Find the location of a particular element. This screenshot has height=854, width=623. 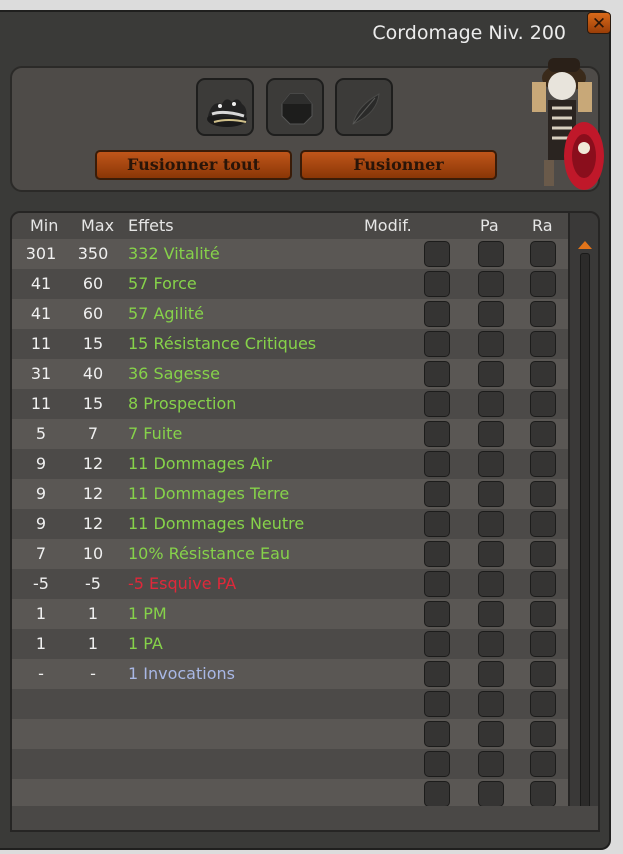

max-value: 7 is located at coordinates (93, 433).